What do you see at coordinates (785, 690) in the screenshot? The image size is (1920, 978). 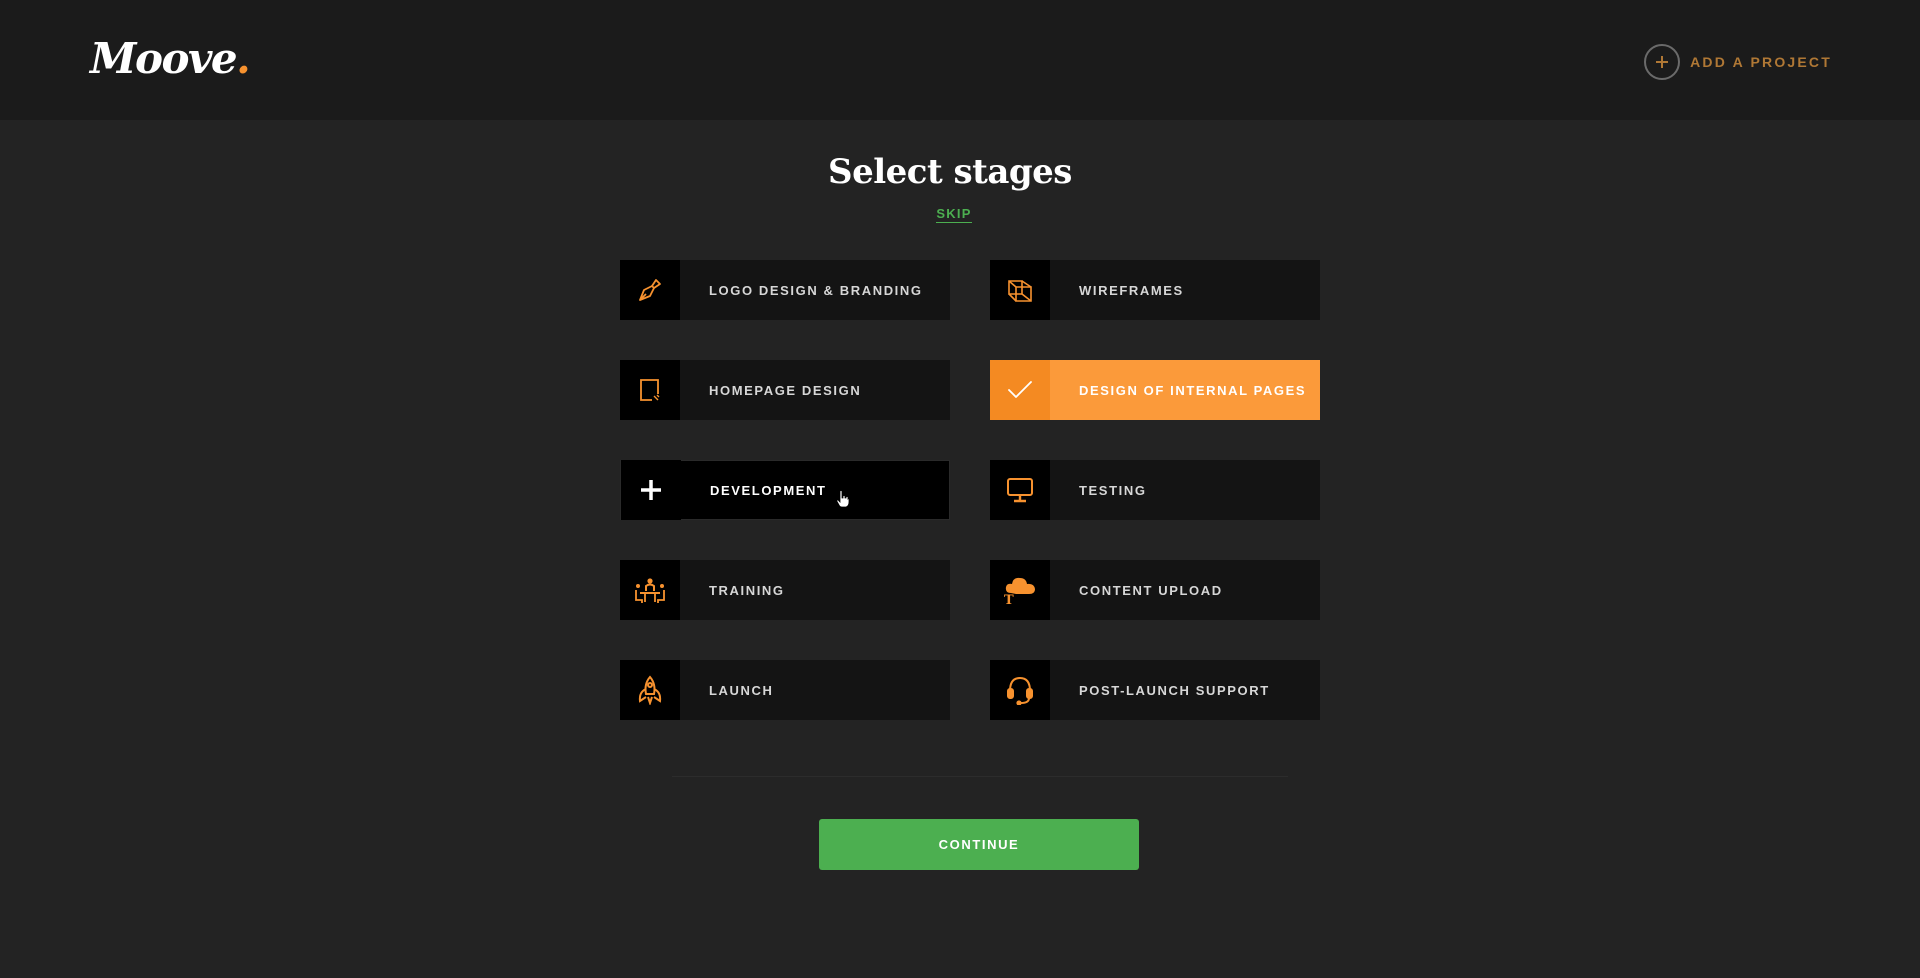 I see `stage-launch: LAUNCH` at bounding box center [785, 690].